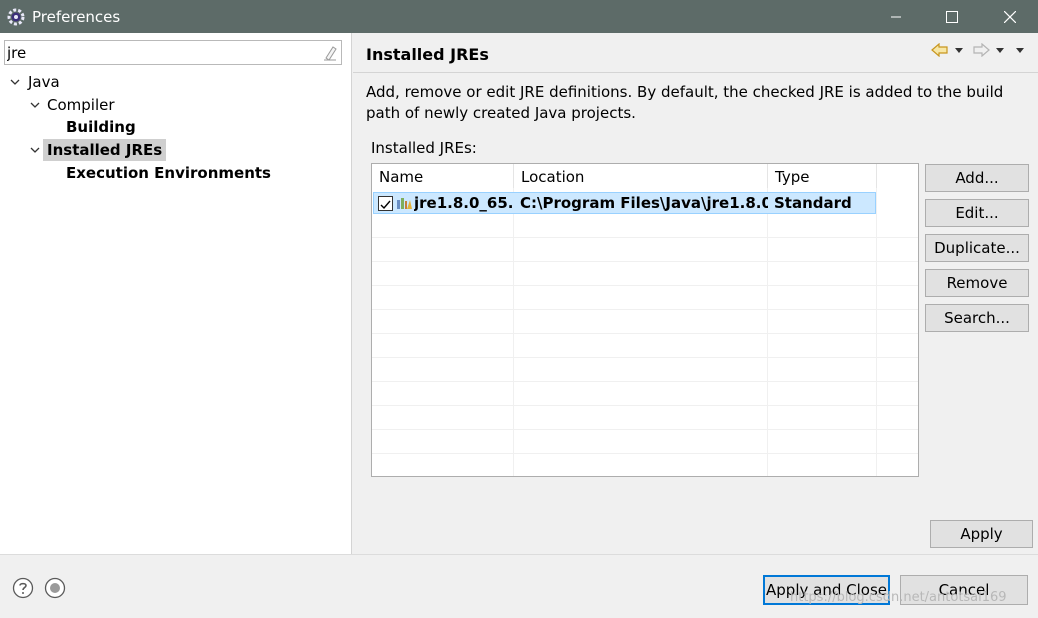  I want to click on page-title: Installed JREs, so click(427, 54).